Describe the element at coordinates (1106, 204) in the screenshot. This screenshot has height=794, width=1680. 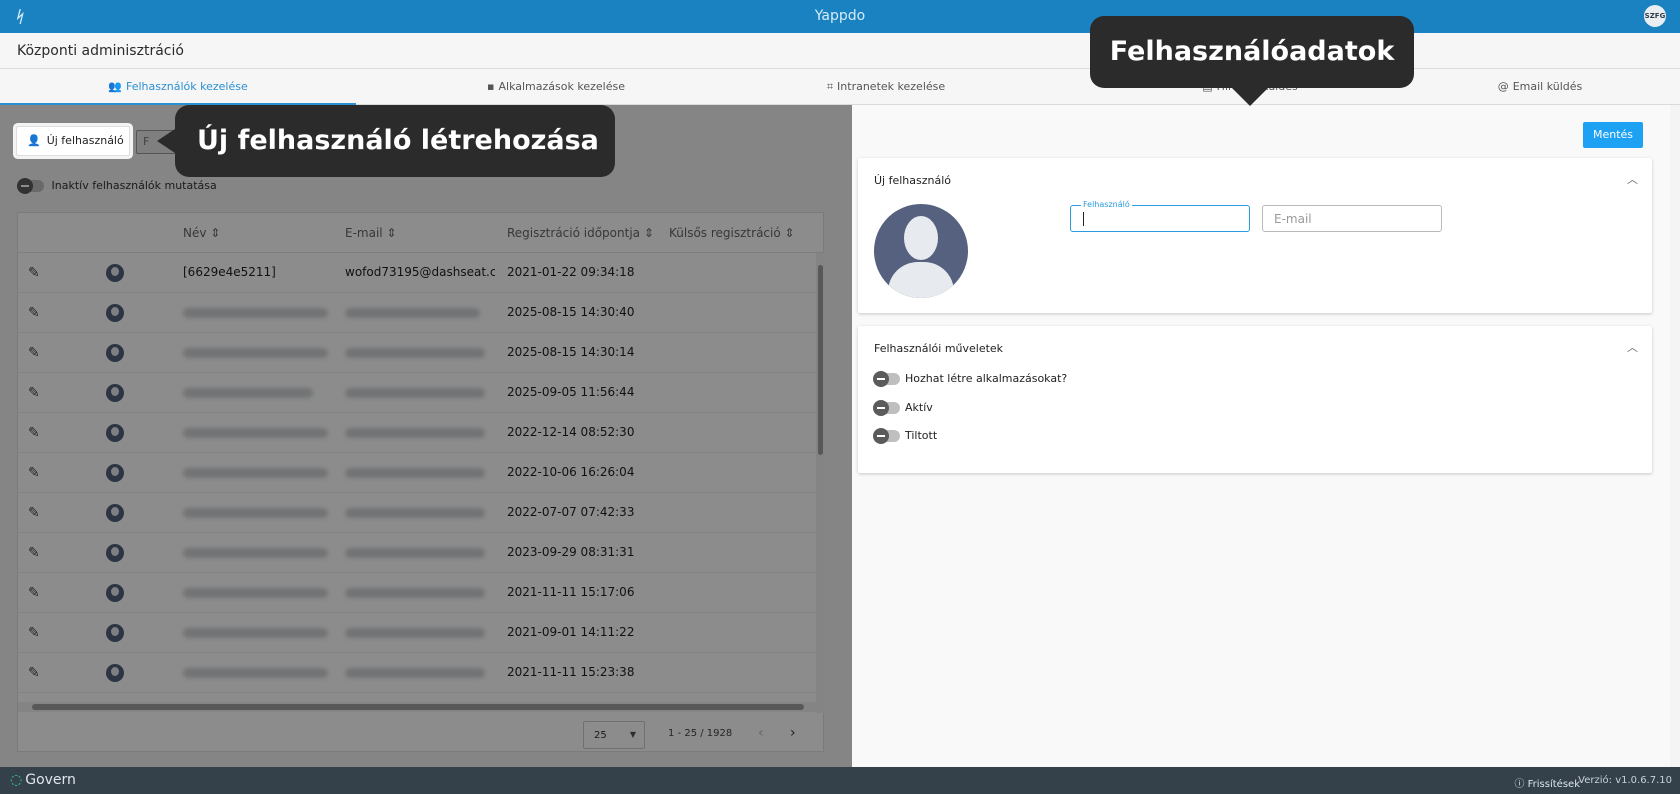
I see `username-label: Felhasználó` at that location.